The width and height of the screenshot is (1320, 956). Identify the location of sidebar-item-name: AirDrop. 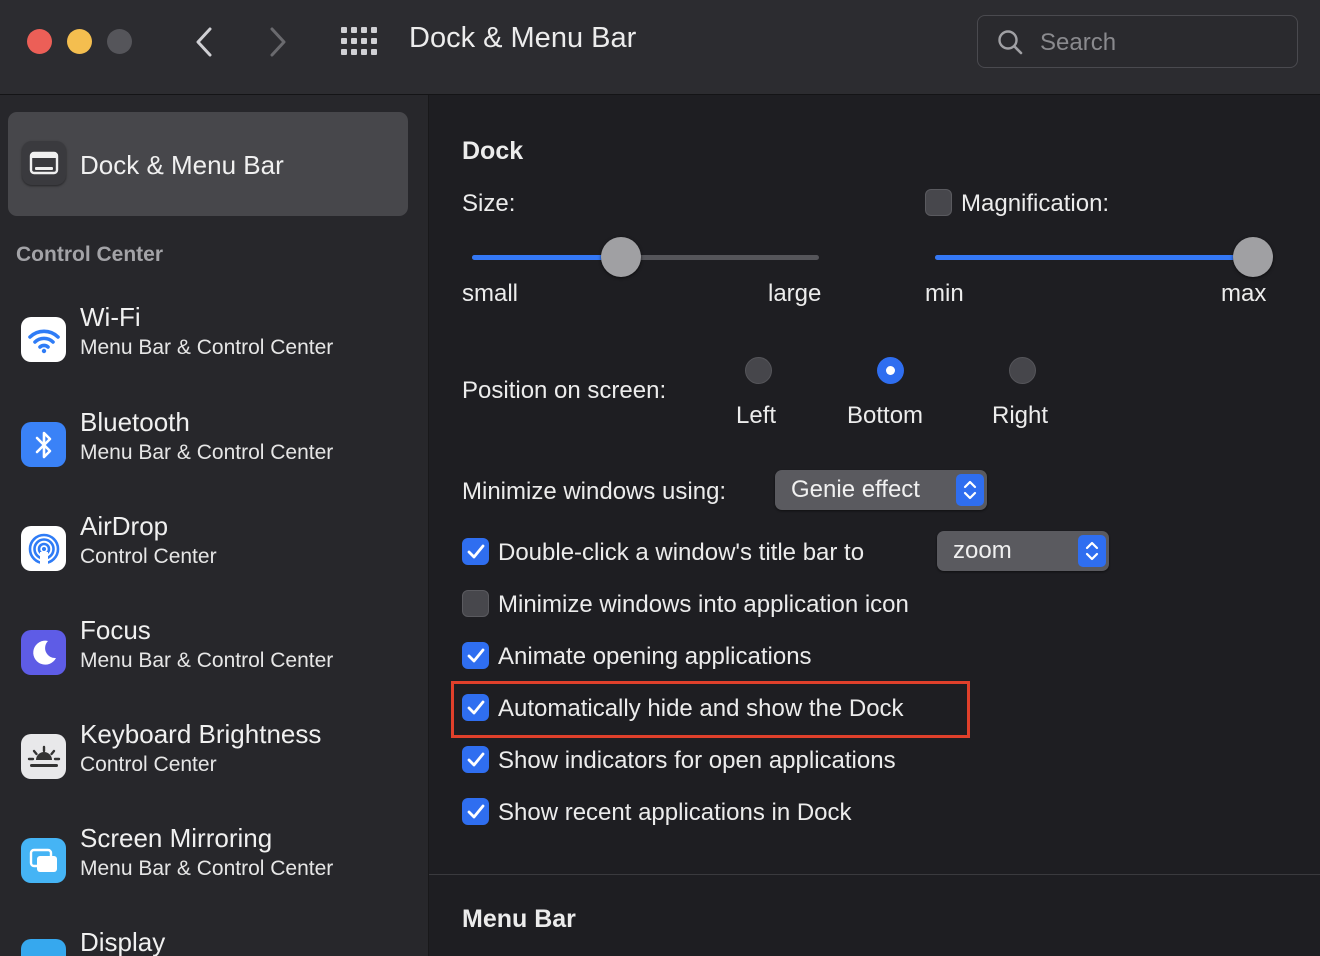
(124, 526).